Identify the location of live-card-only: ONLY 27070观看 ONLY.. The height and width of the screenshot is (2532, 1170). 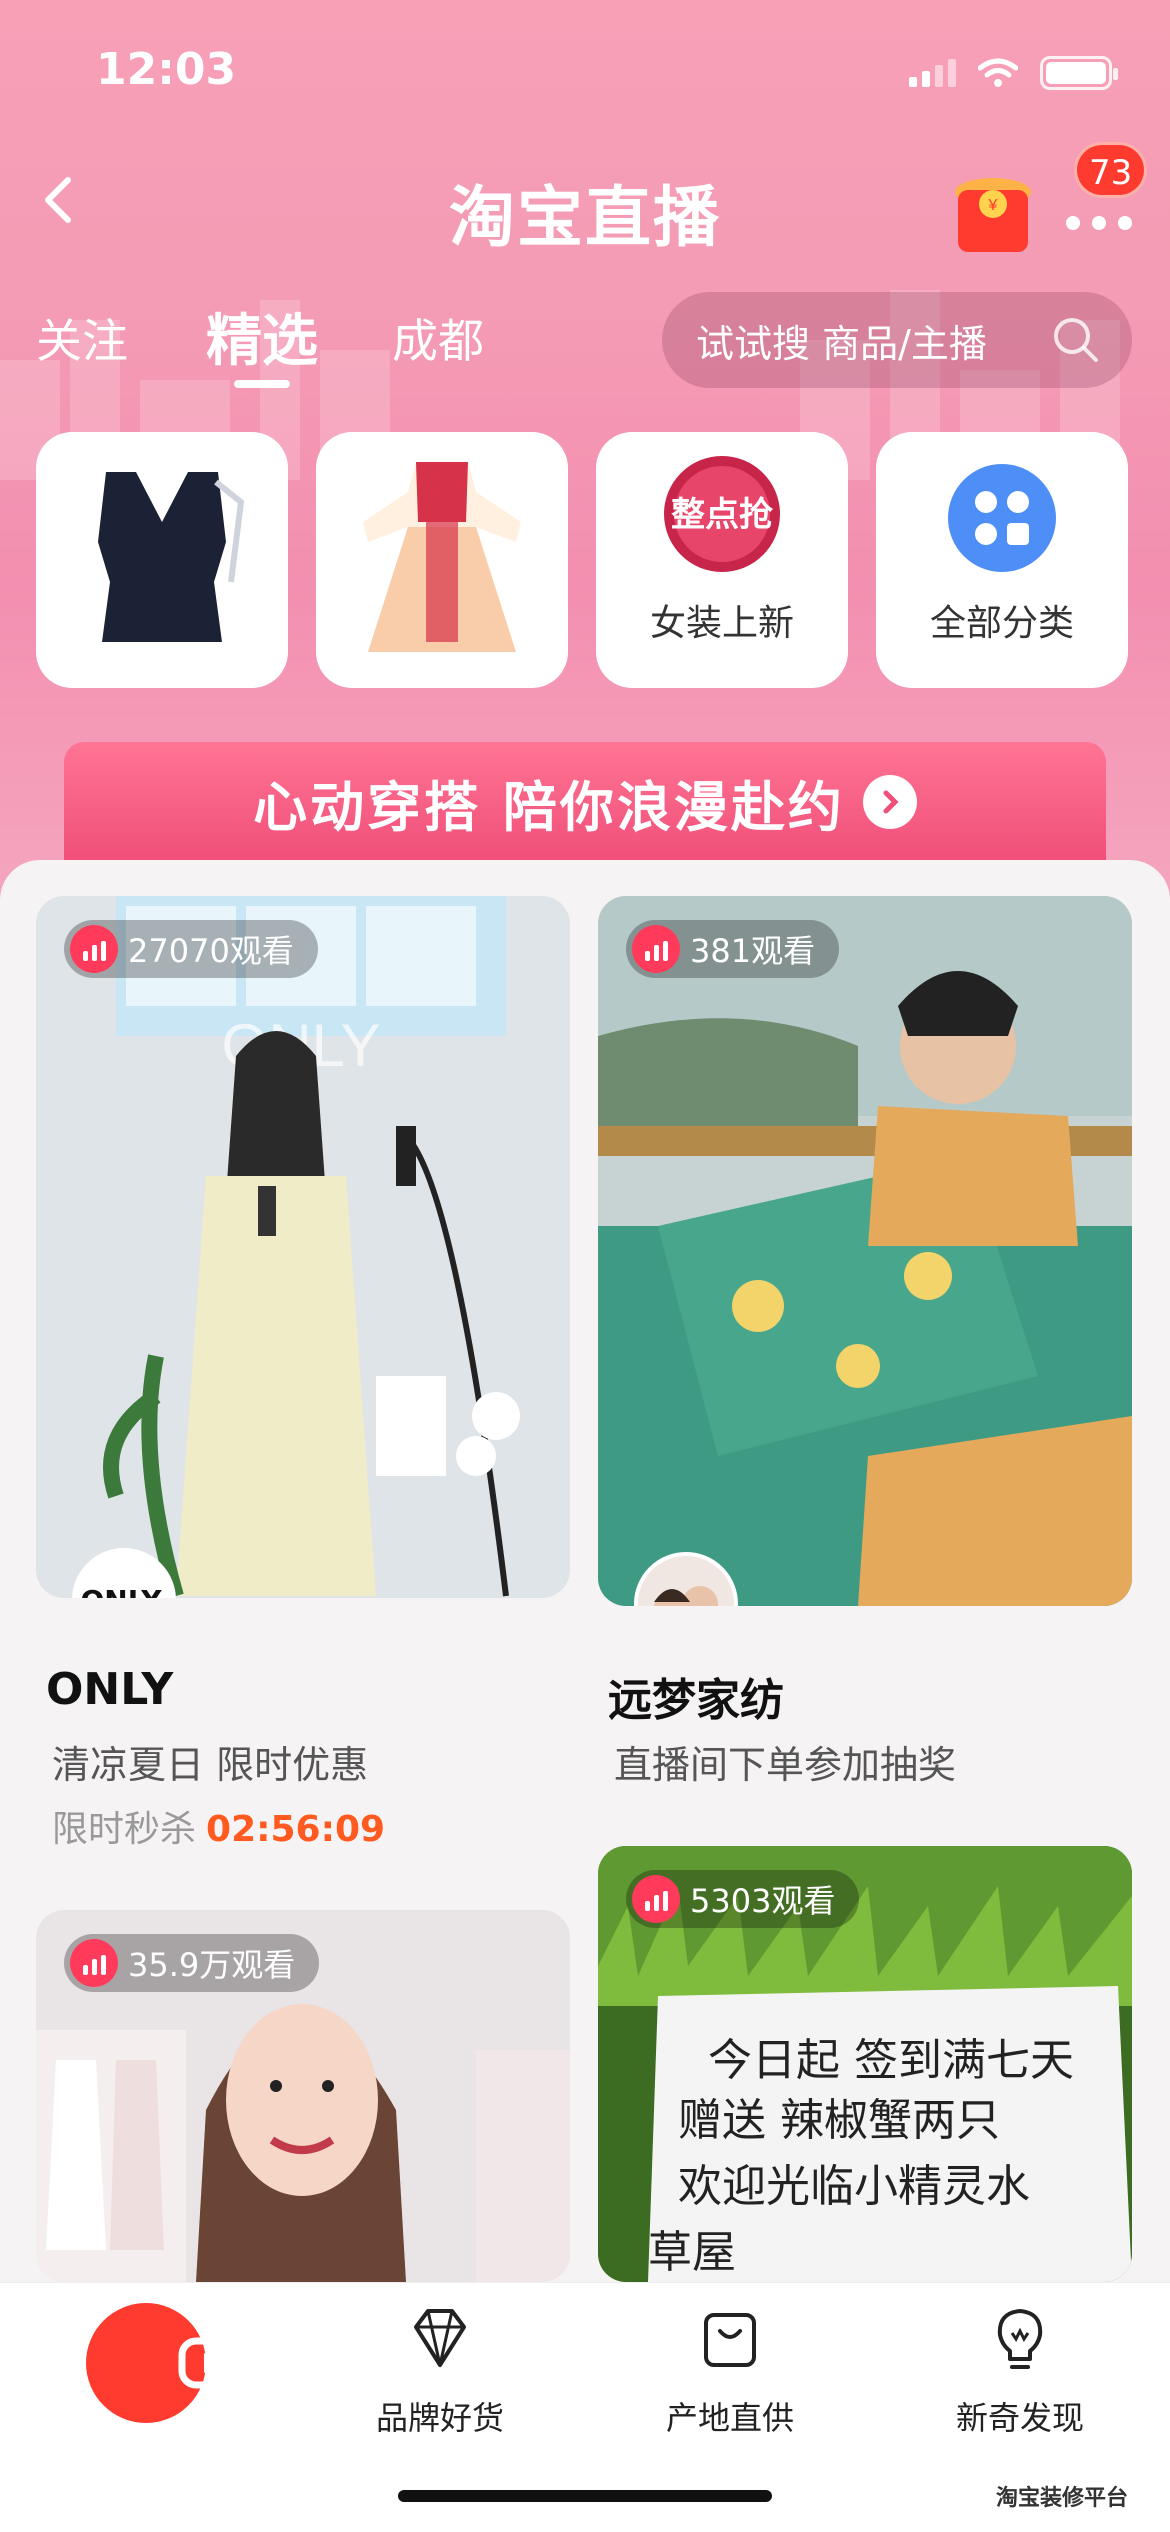
(303, 1247).